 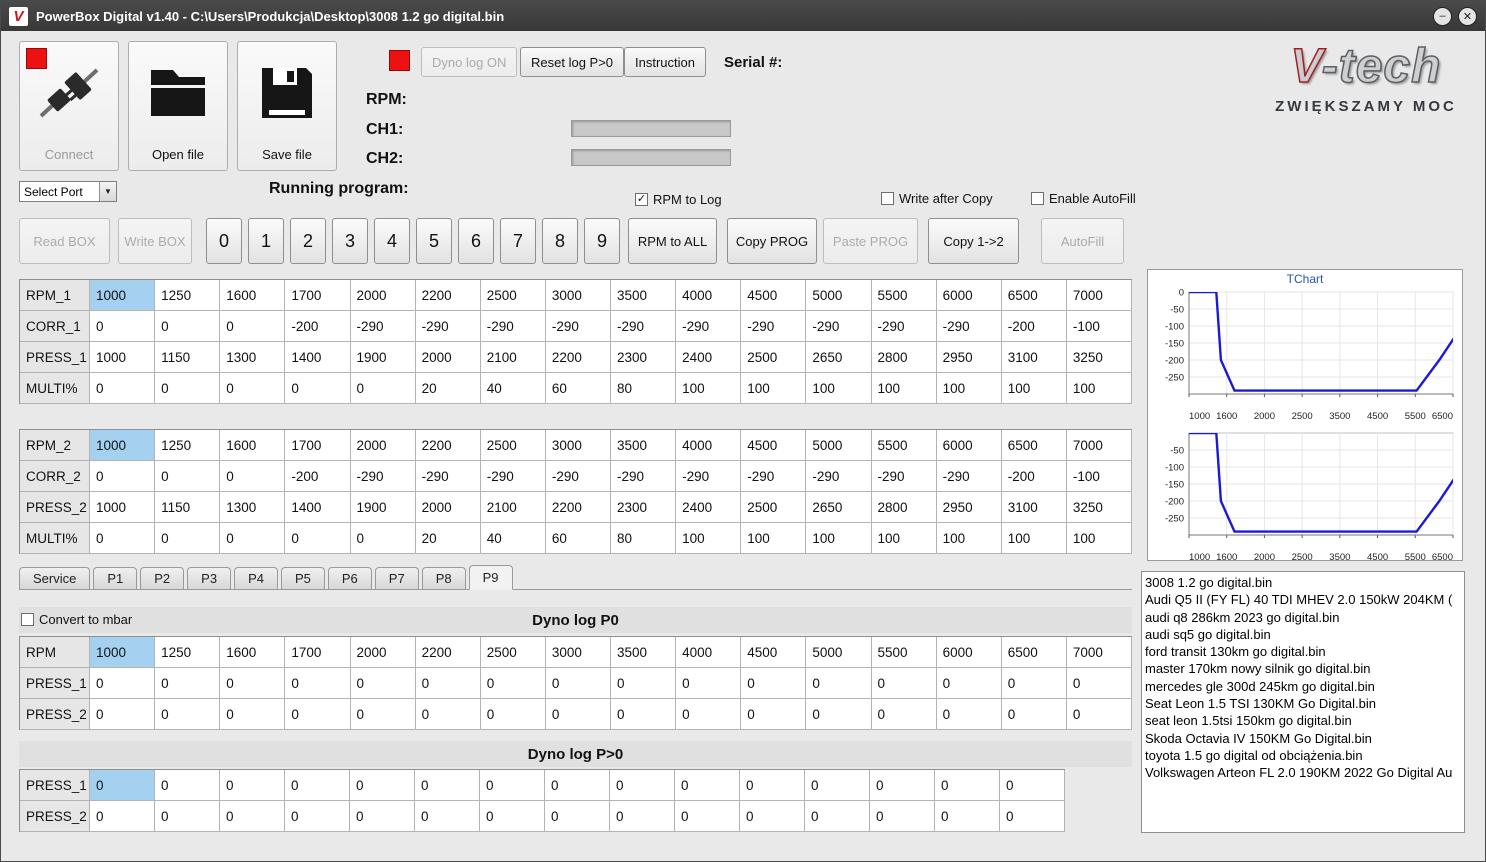 What do you see at coordinates (1303, 755) in the screenshot?
I see `file-item: toyota 1.5 go digital od obciążenia.bin` at bounding box center [1303, 755].